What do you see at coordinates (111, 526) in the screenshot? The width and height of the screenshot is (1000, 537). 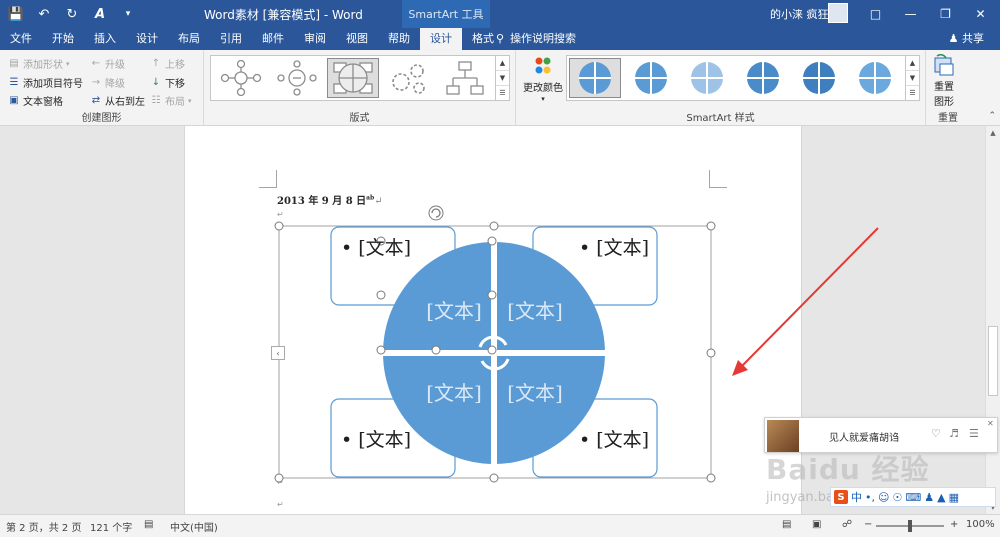 I see `word-count: 121 个字` at bounding box center [111, 526].